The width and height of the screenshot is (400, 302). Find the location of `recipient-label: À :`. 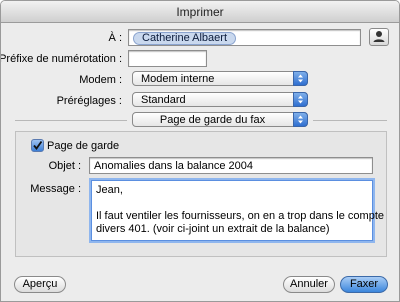

recipient-label: À : is located at coordinates (115, 38).